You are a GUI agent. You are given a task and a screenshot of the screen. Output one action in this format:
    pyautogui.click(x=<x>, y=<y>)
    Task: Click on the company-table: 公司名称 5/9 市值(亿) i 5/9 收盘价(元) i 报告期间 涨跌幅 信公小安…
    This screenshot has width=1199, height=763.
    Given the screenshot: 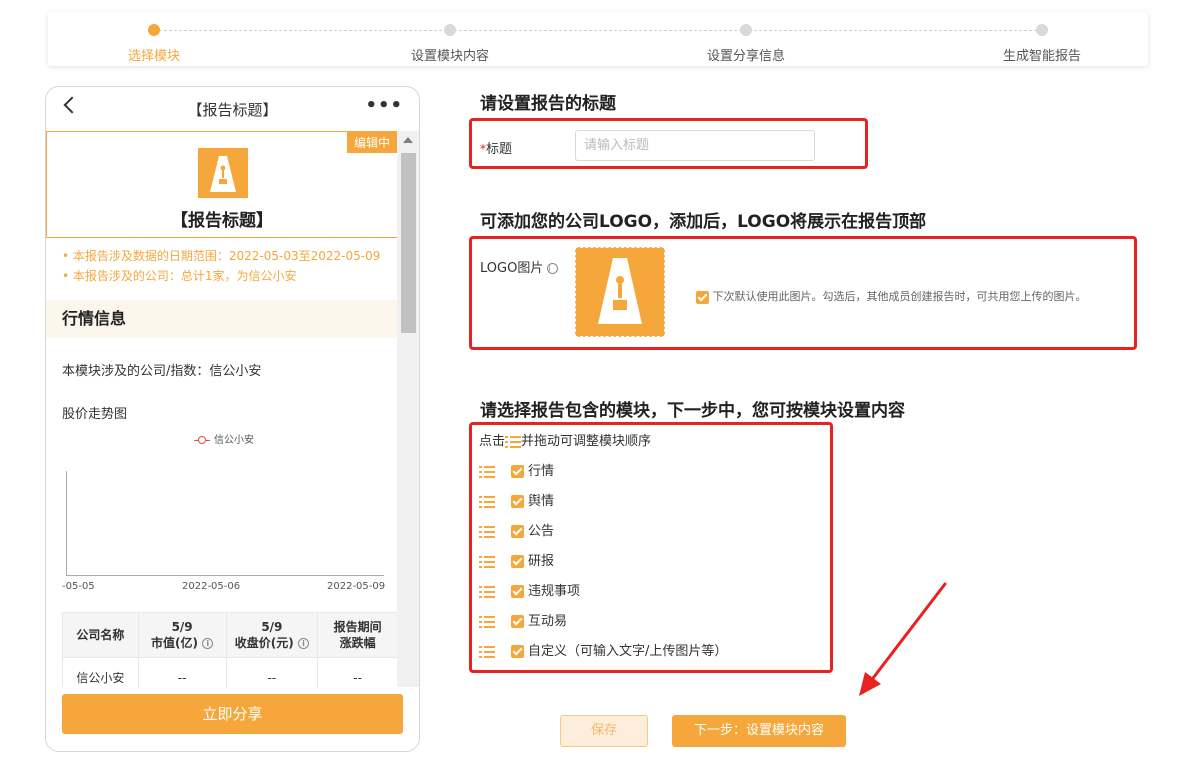 What is the action you would take?
    pyautogui.click(x=230, y=649)
    